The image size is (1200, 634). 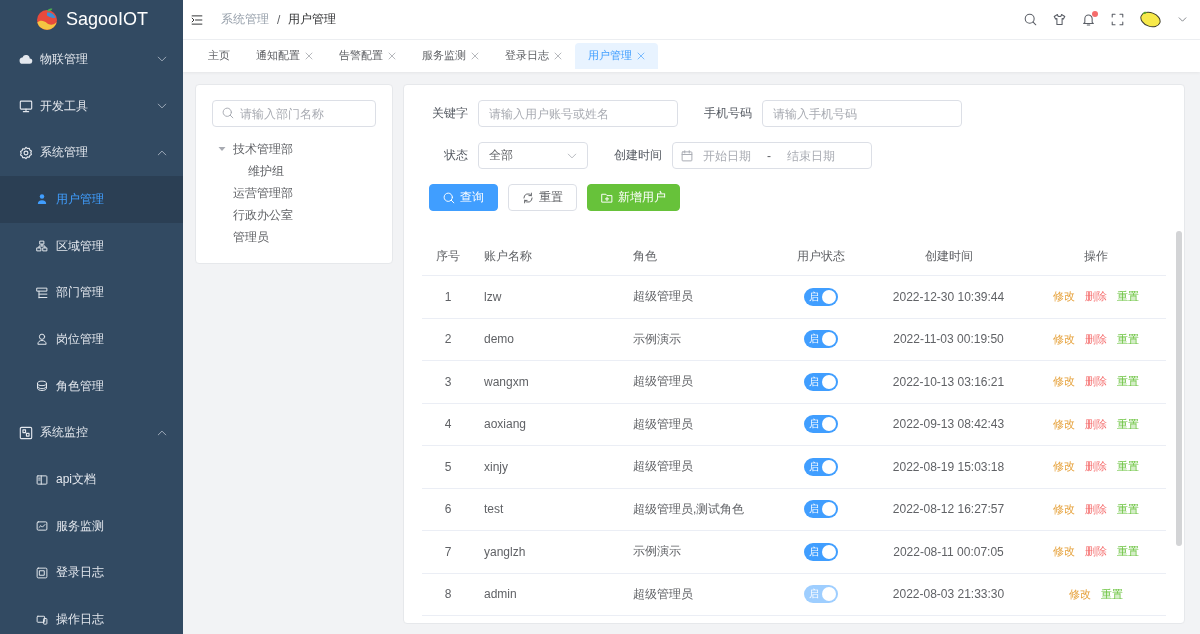 I want to click on tree-node: 维护组, so click(x=294, y=171).